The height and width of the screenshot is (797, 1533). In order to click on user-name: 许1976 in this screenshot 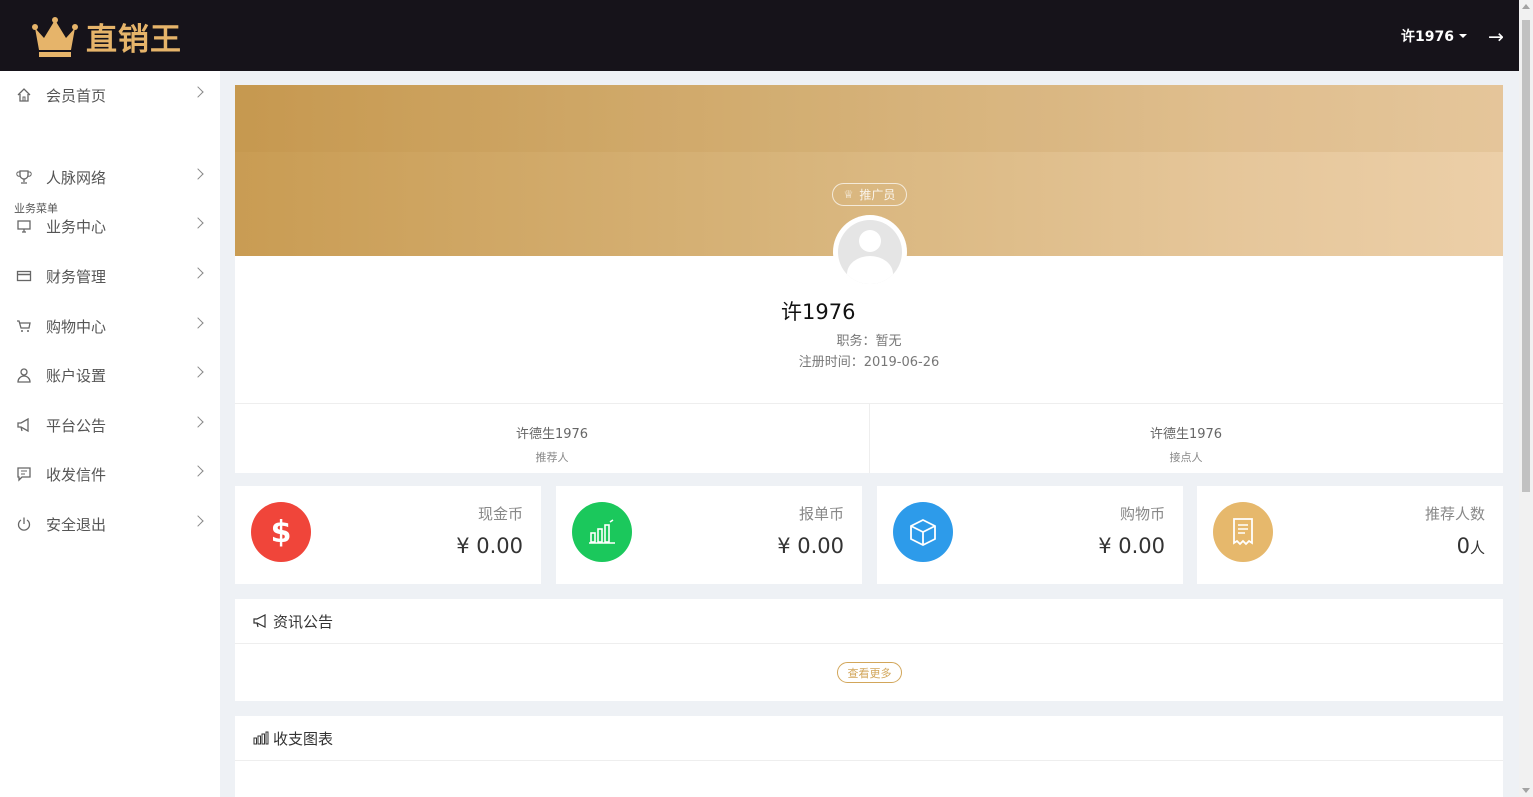, I will do `click(1427, 37)`.